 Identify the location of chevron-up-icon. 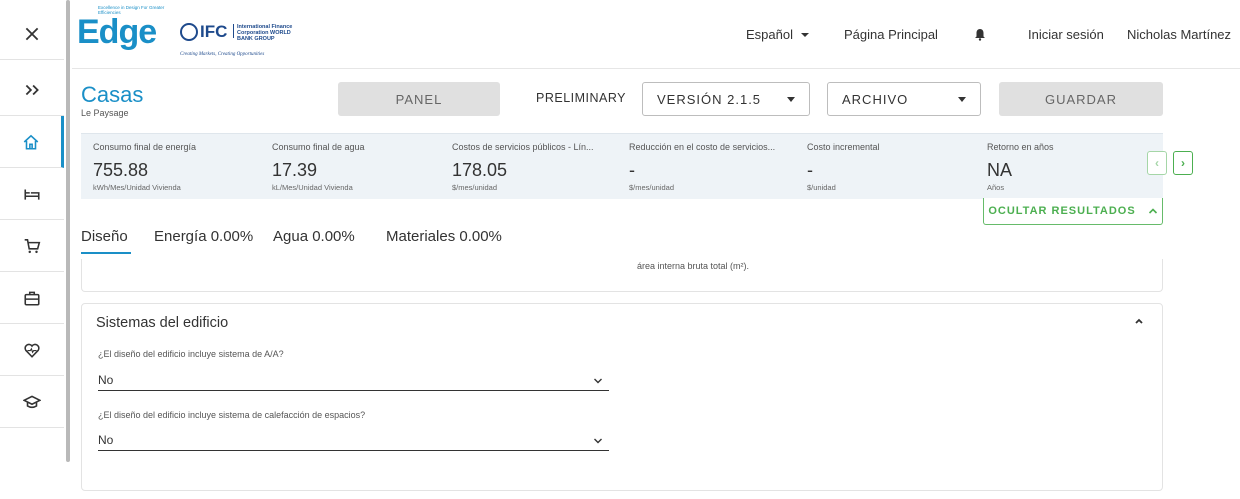
(1152, 211).